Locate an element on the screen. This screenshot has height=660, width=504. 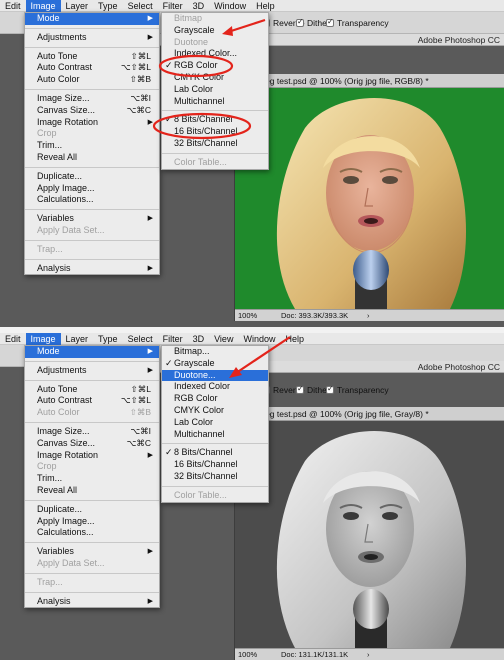
status-bar: 100% Doc: 131.1K/131.1K › is located at coordinates (369, 654).